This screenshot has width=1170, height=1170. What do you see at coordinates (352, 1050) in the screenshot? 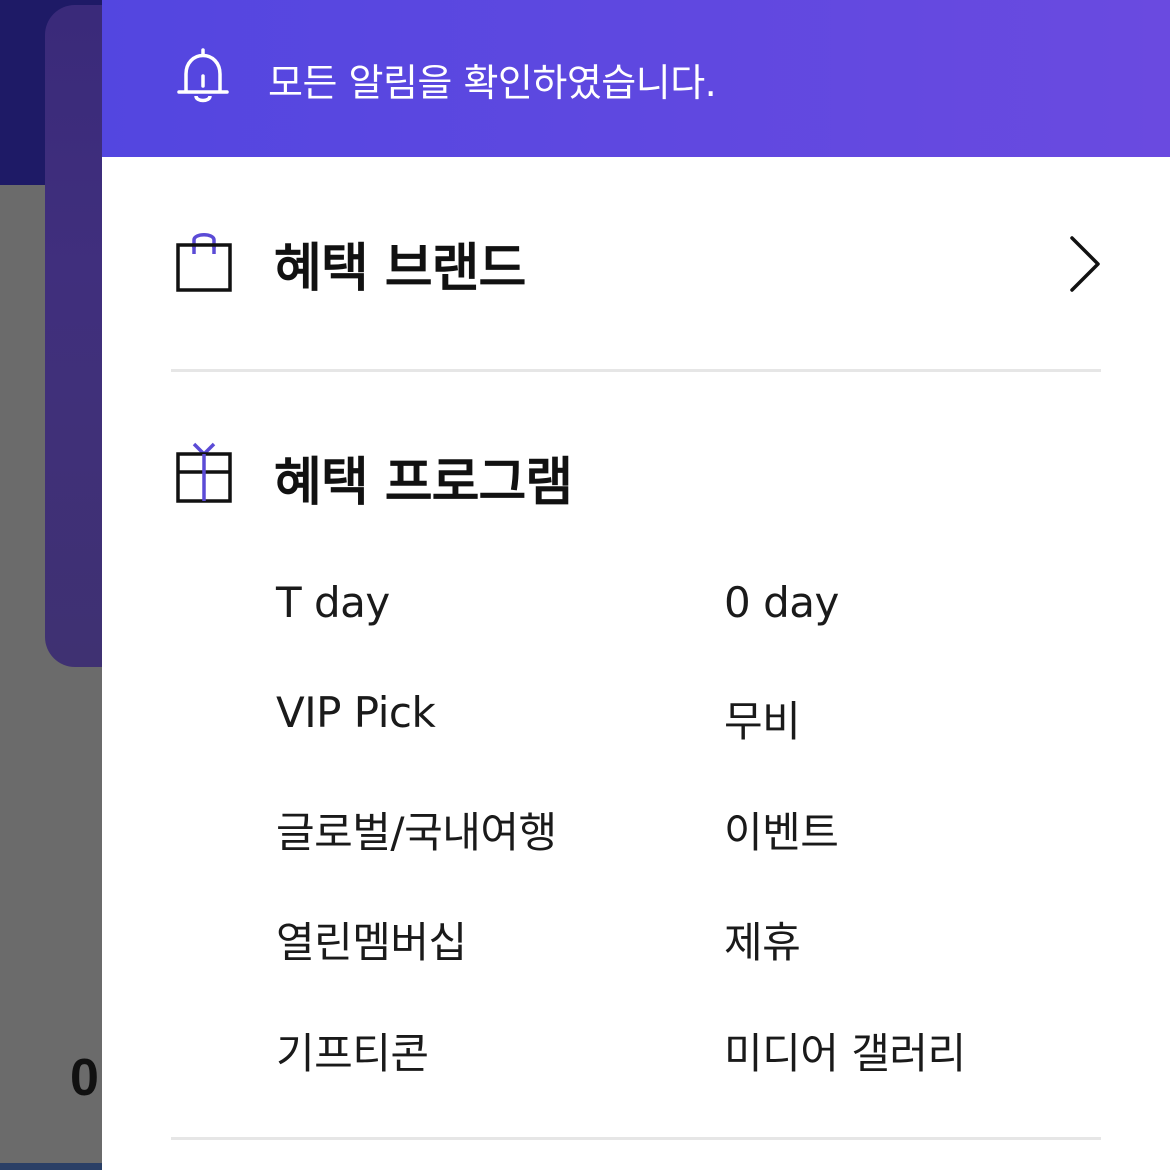
I see `program-link-gifticon: 기프티콘` at bounding box center [352, 1050].